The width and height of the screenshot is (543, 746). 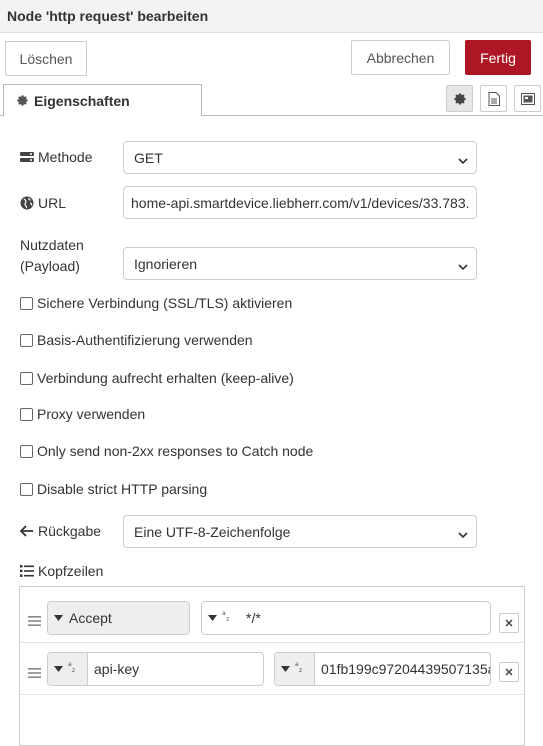 I want to click on header-key-select: Accept, so click(x=118, y=618).